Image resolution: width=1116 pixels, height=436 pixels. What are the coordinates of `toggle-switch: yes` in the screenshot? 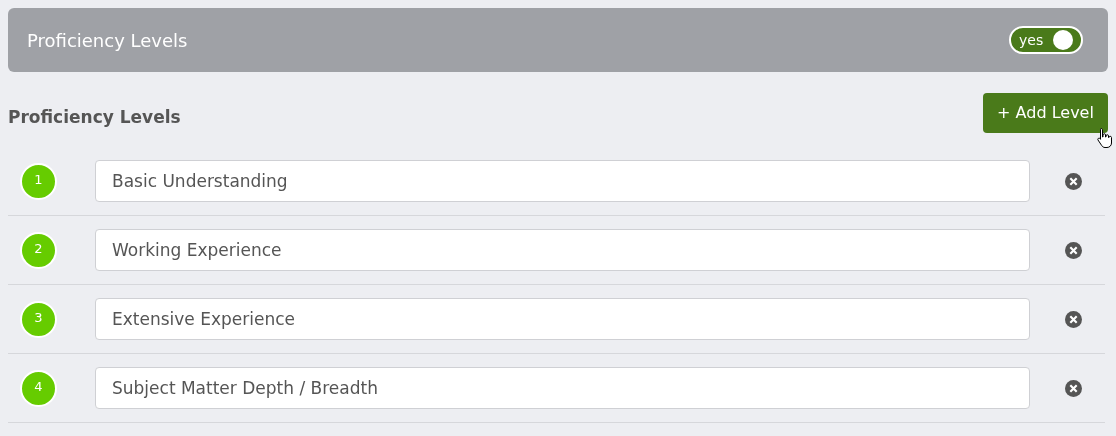 It's located at (1046, 40).